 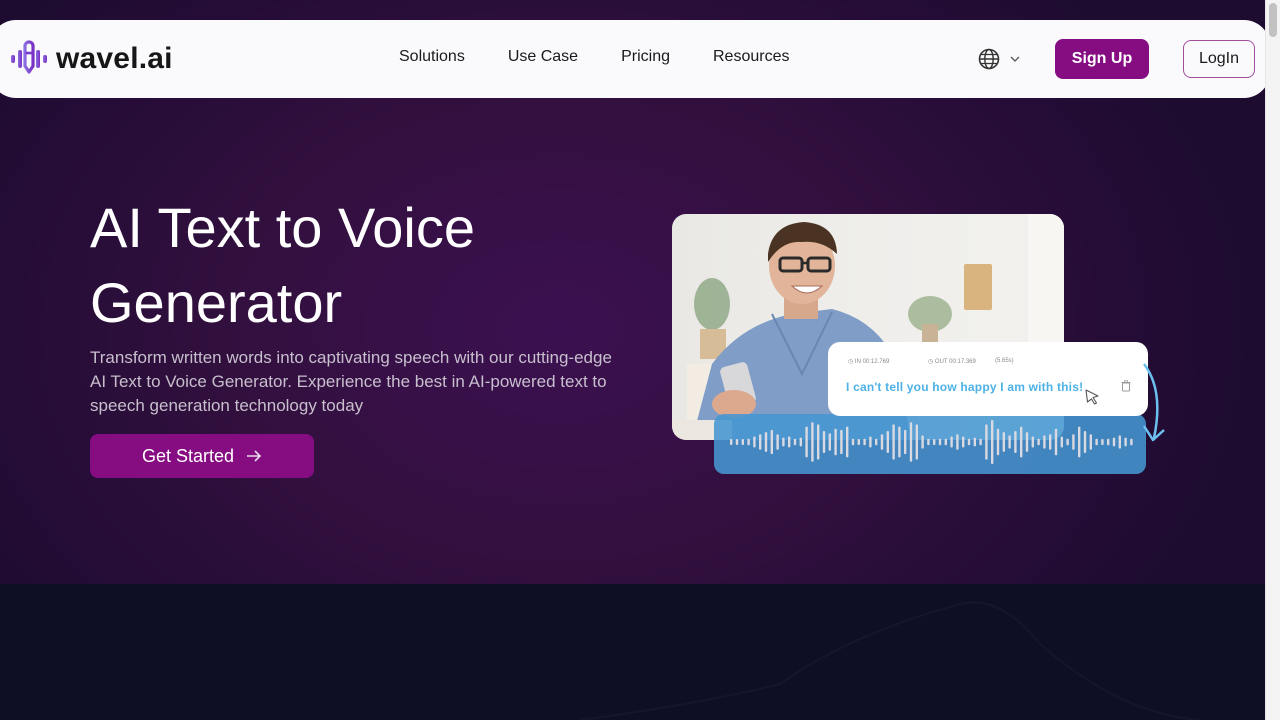 I want to click on trash-icon, so click(x=1126, y=386).